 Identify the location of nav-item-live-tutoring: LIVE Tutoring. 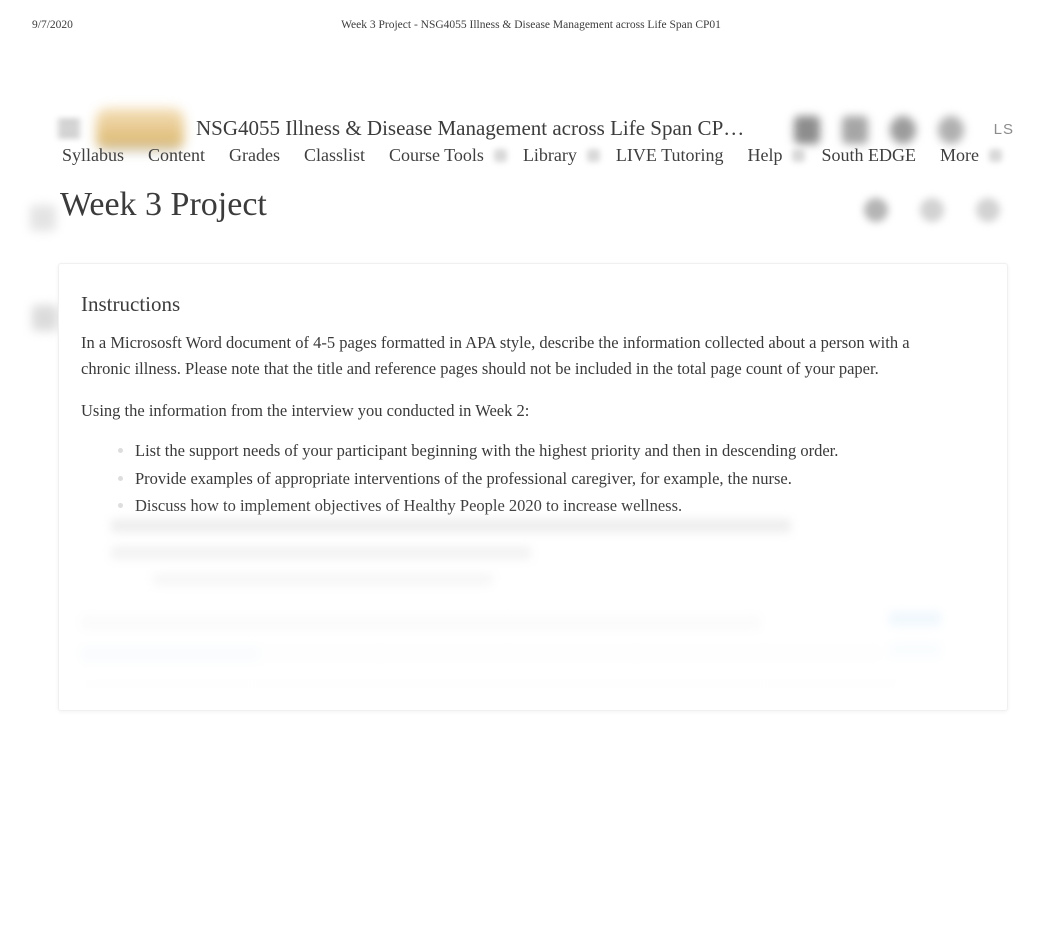
(670, 155).